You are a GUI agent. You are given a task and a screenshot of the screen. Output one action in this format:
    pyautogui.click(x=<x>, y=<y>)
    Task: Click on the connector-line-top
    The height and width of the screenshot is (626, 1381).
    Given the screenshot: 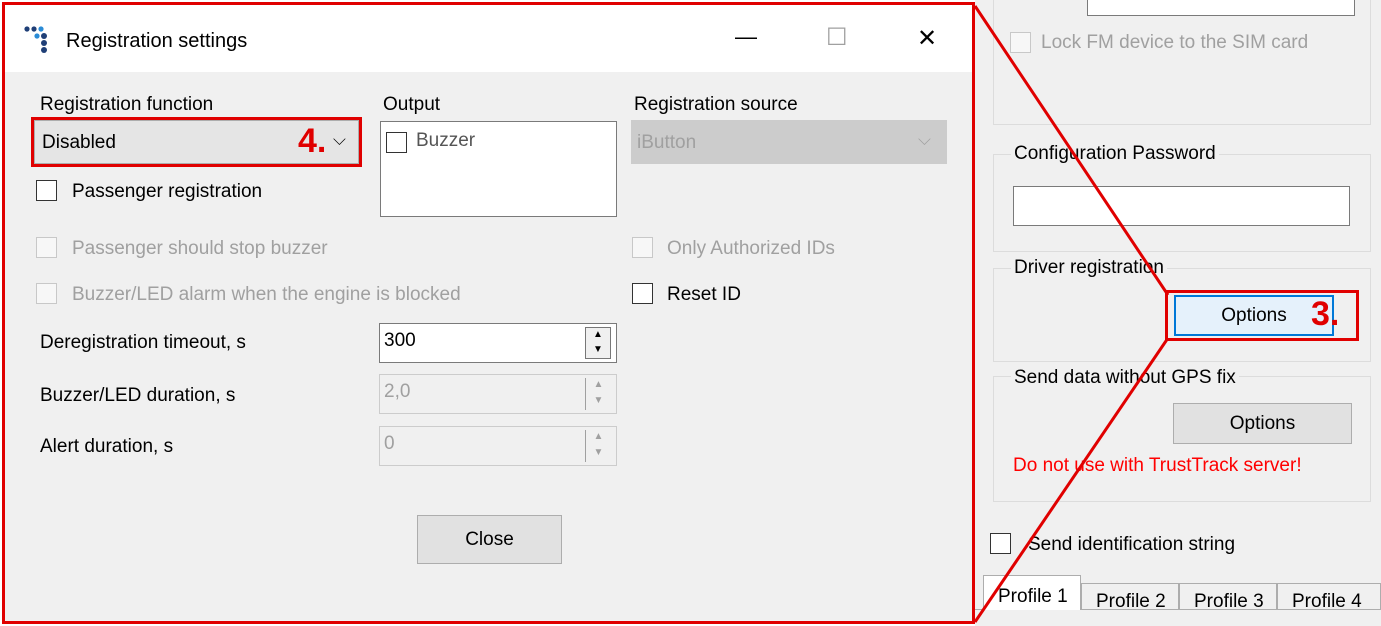 What is the action you would take?
    pyautogui.click(x=1071, y=150)
    